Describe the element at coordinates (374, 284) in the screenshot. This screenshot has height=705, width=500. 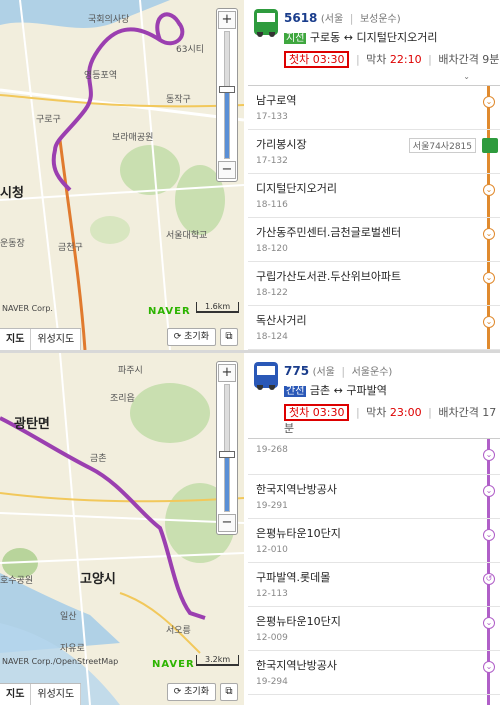
I see `stop-item: 구립가산도서관.두산위브아파트 18-122 ⌄` at that location.